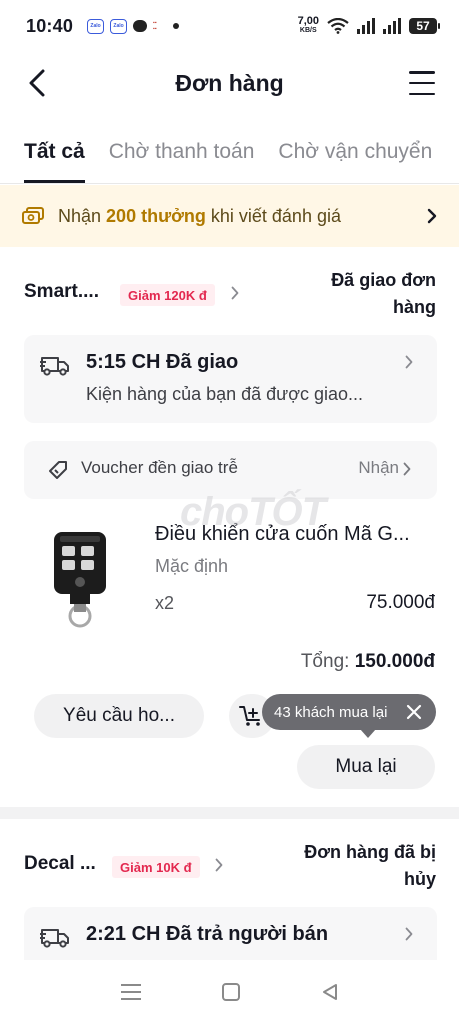  Describe the element at coordinates (331, 712) in the screenshot. I see `tooltip-text: 43 khách mua lại` at that location.